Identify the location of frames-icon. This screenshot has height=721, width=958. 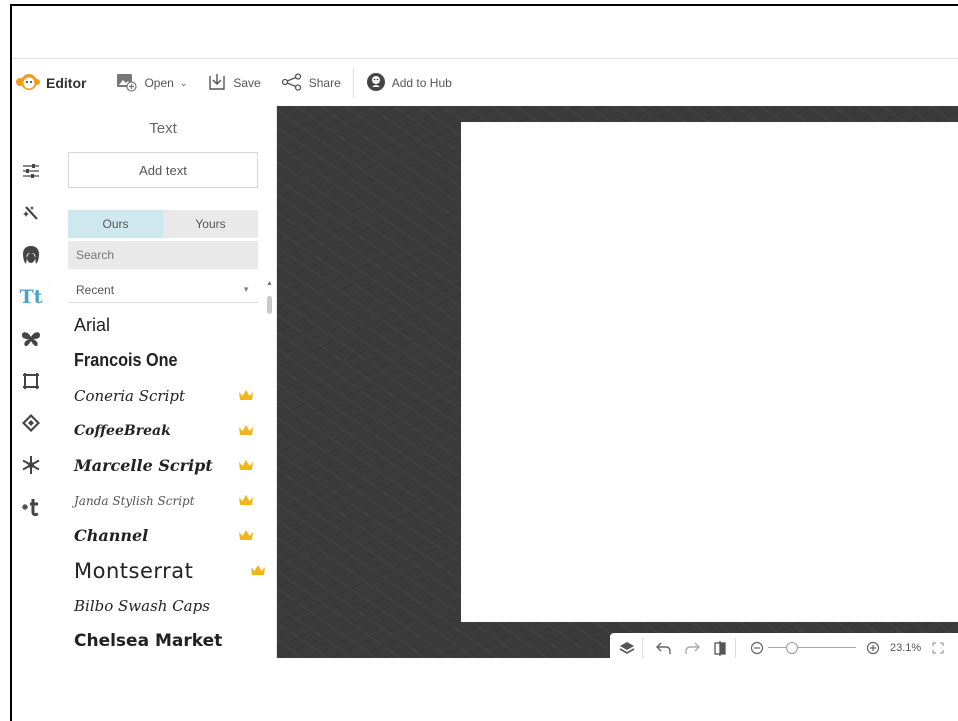
(31, 381).